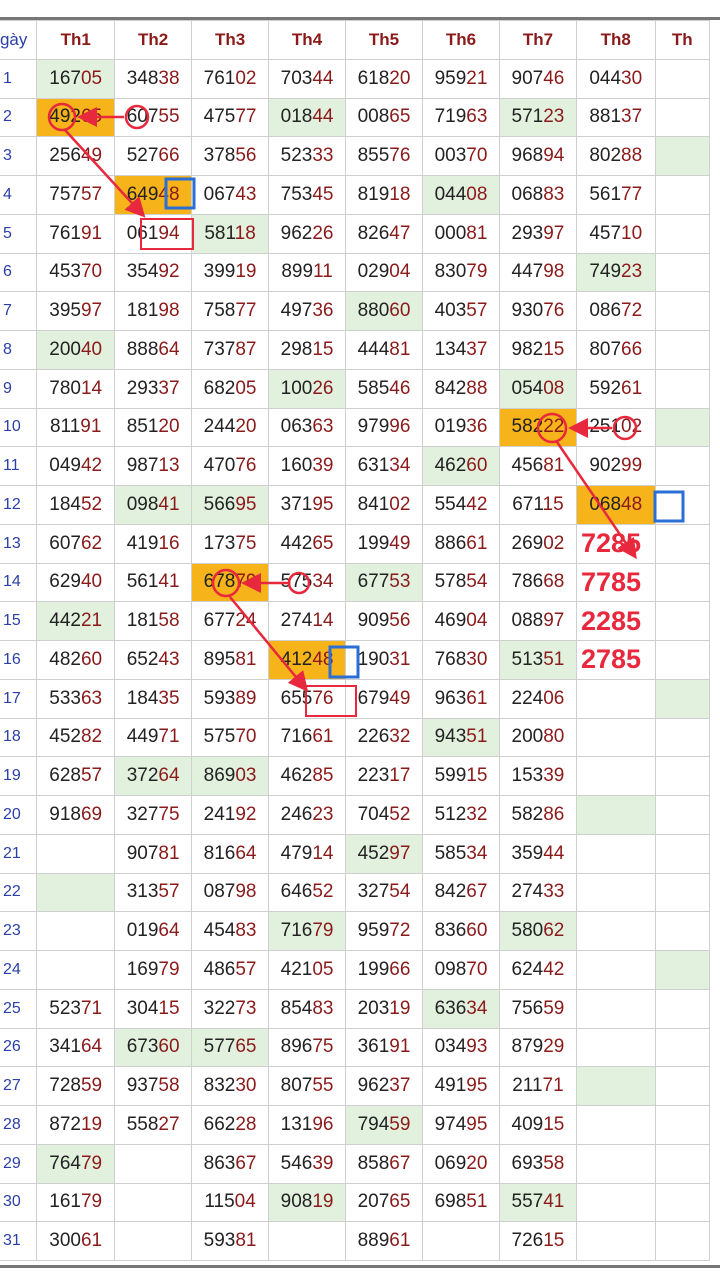 The width and height of the screenshot is (720, 1282). What do you see at coordinates (477, 194) in the screenshot?
I see `number-tail: 08` at bounding box center [477, 194].